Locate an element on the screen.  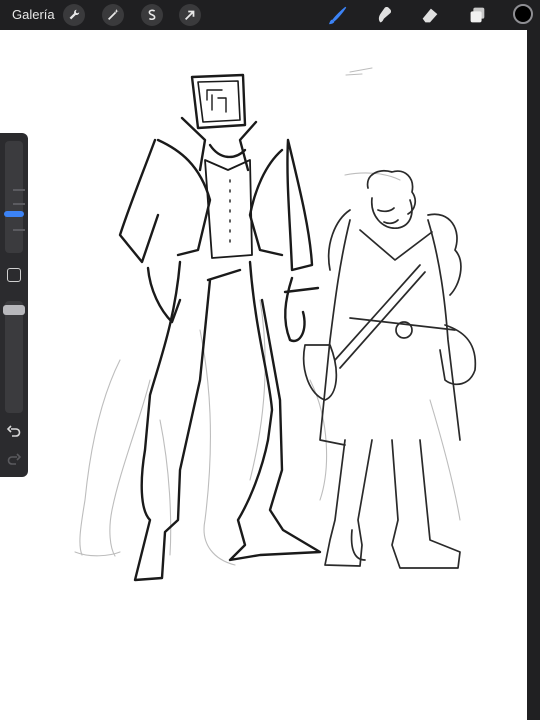
magic-wand-icon is located at coordinates (113, 15).